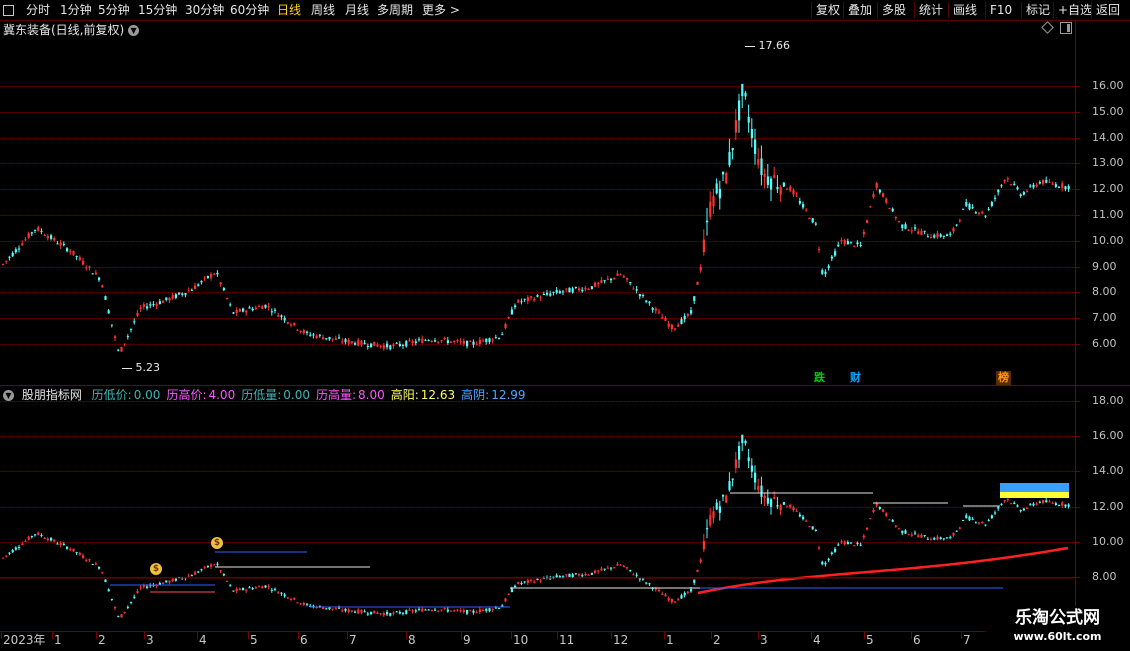 Image resolution: width=1130 pixels, height=651 pixels. Describe the element at coordinates (156, 569) in the screenshot. I see `money-bag-icon: $` at that location.